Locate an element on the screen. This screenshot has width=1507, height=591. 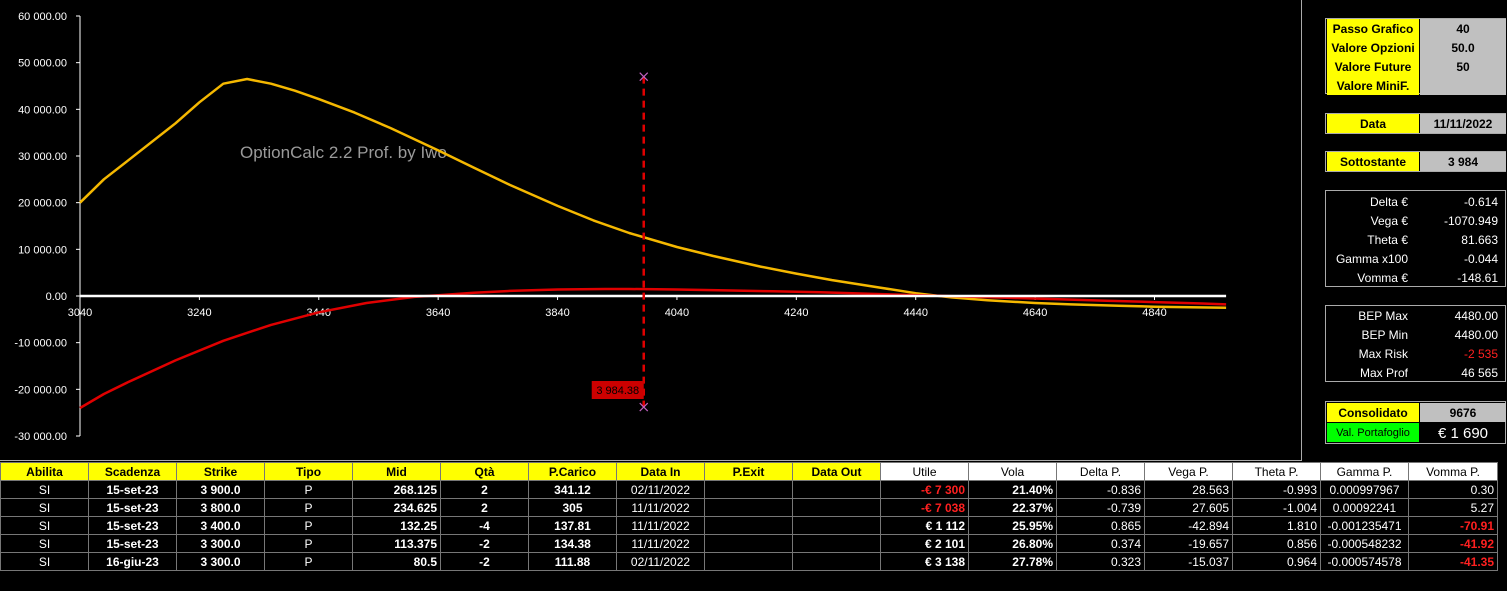
col-header-tipo: Tipo is located at coordinates (308, 471).